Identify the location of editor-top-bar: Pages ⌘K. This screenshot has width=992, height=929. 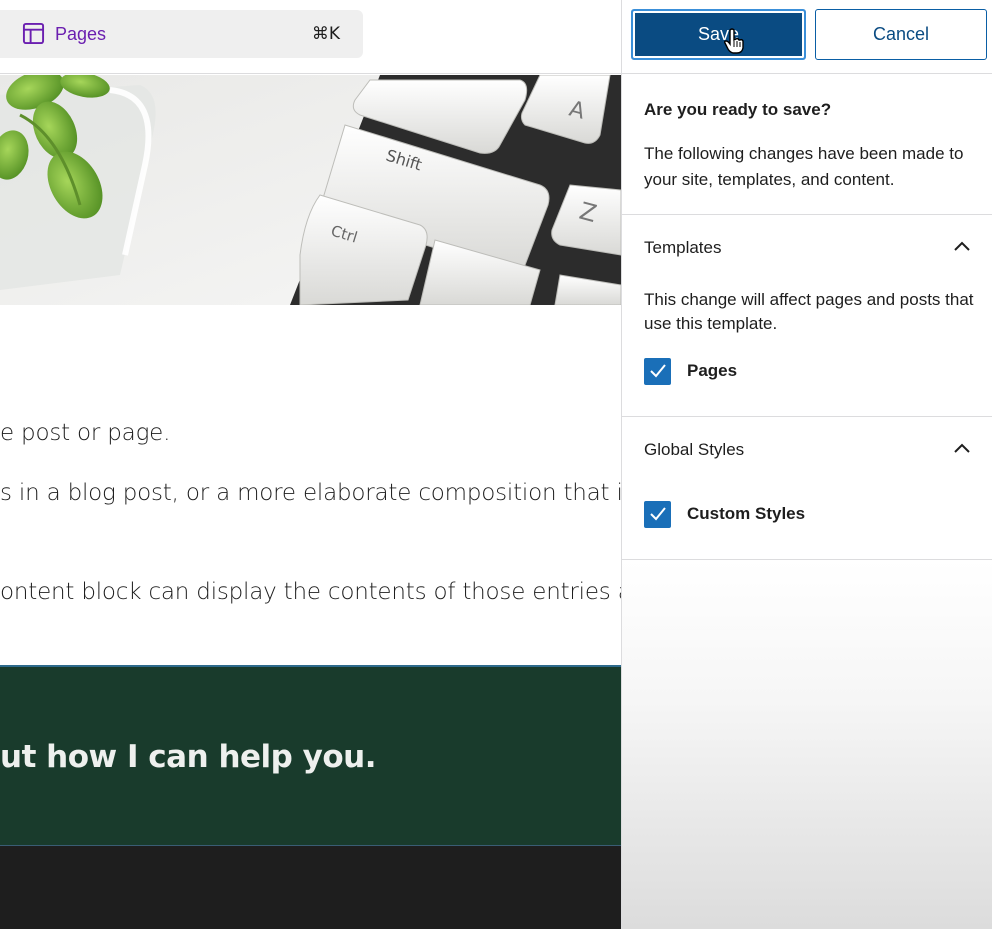
(310, 37).